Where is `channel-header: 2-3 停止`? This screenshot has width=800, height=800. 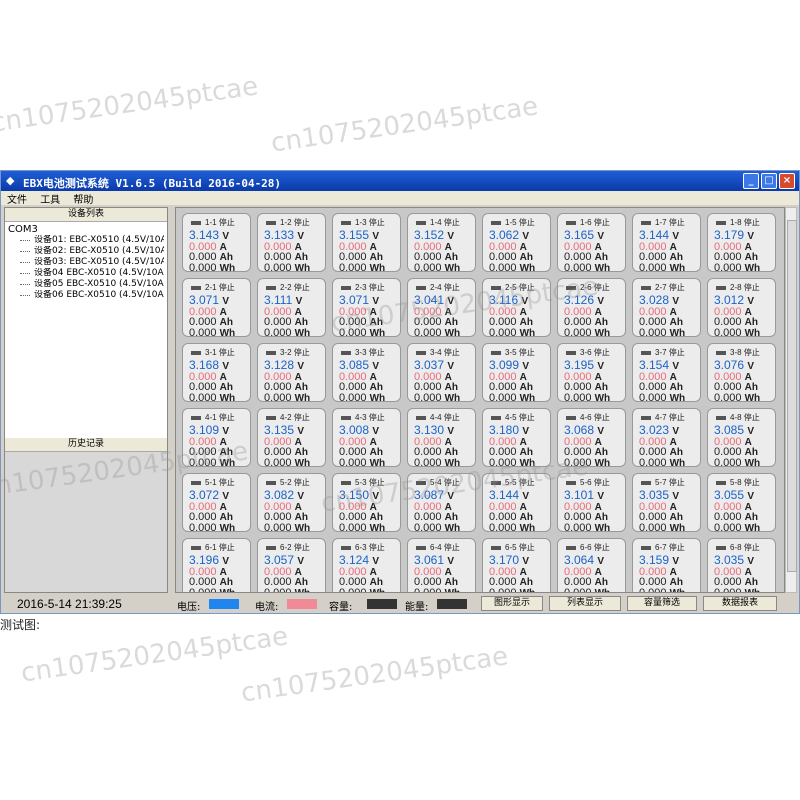
channel-header: 2-3 停止 is located at coordinates (363, 287).